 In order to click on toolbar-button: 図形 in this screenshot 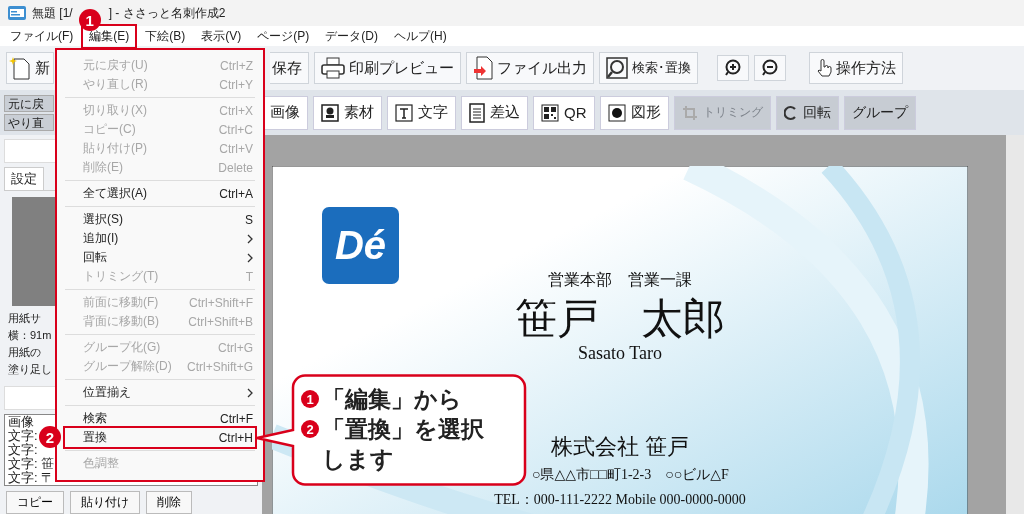, I will do `click(634, 112)`.